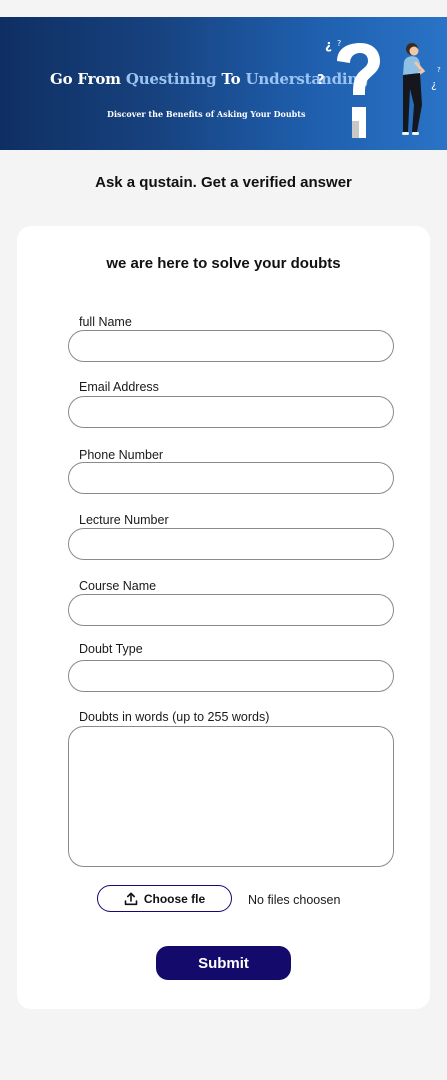 This screenshot has width=447, height=1080. What do you see at coordinates (231, 79) in the screenshot?
I see `banner-title-text: To` at bounding box center [231, 79].